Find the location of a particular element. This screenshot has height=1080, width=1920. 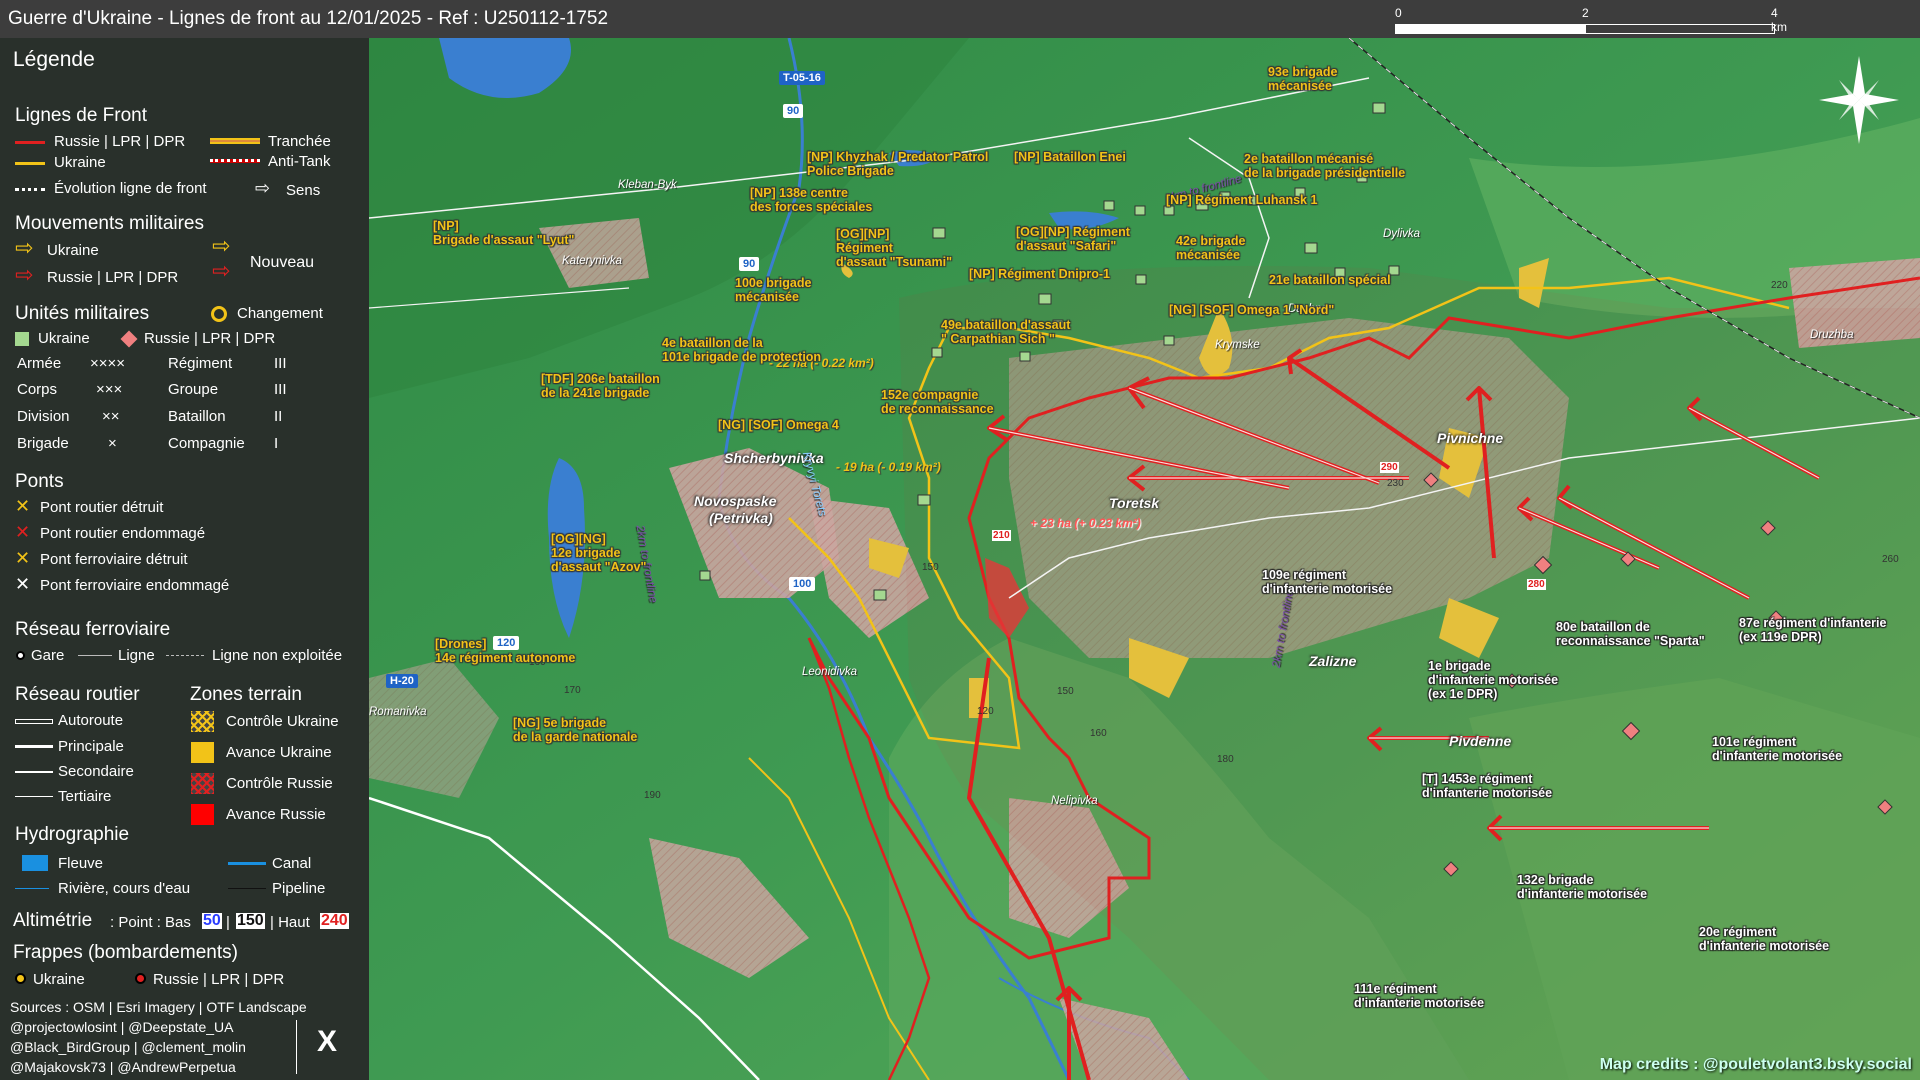

legend-alt-sep2: | Haut is located at coordinates (290, 922).